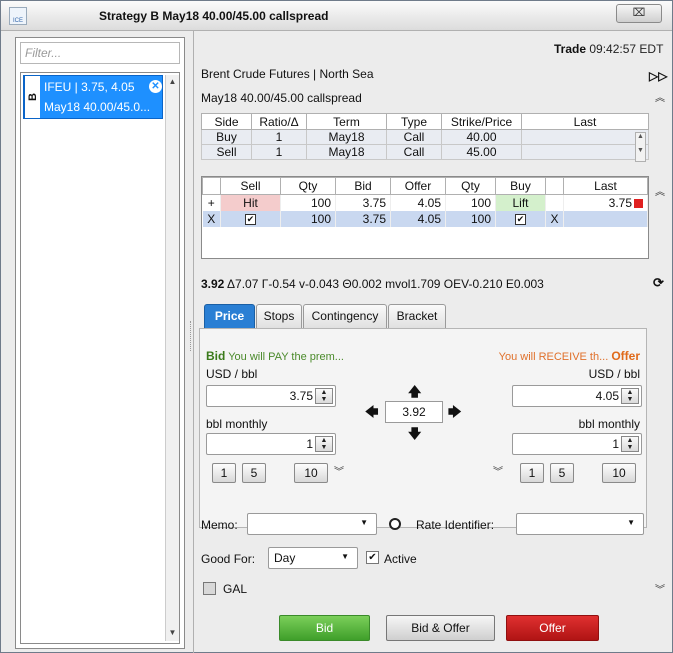 Image resolution: width=673 pixels, height=653 pixels. What do you see at coordinates (287, 74) in the screenshot?
I see `market-name: Brent Crude Futures | North Sea` at bounding box center [287, 74].